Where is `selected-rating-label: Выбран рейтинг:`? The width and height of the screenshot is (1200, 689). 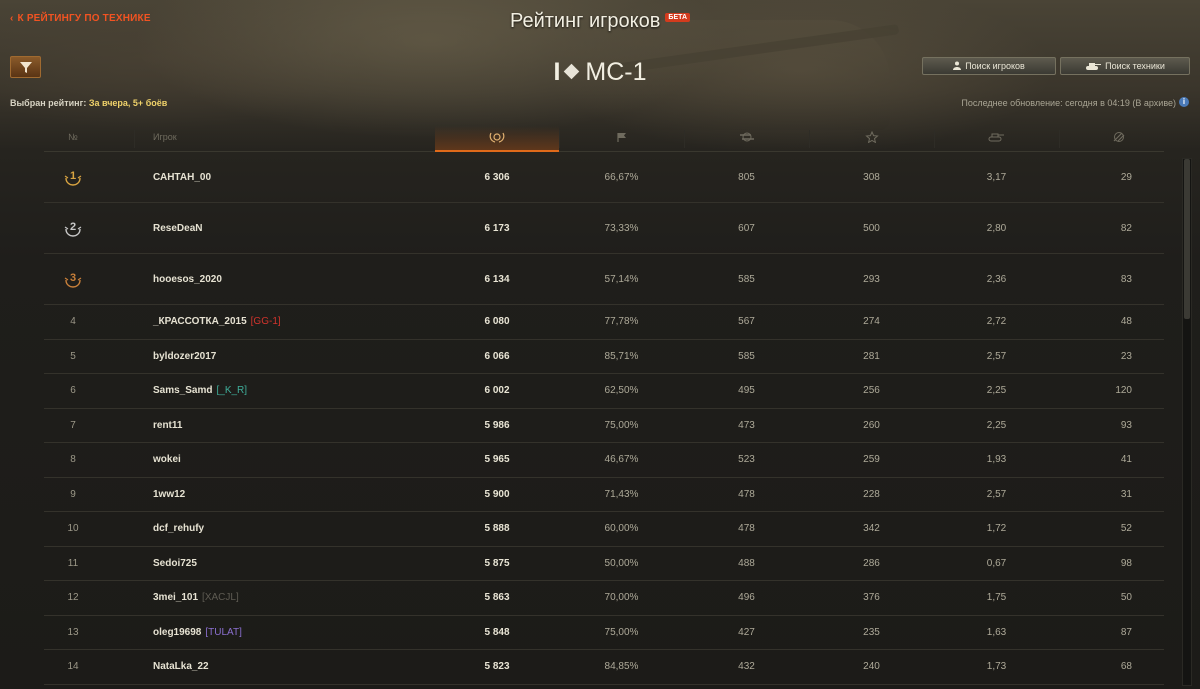 selected-rating-label: Выбран рейтинг: is located at coordinates (48, 103).